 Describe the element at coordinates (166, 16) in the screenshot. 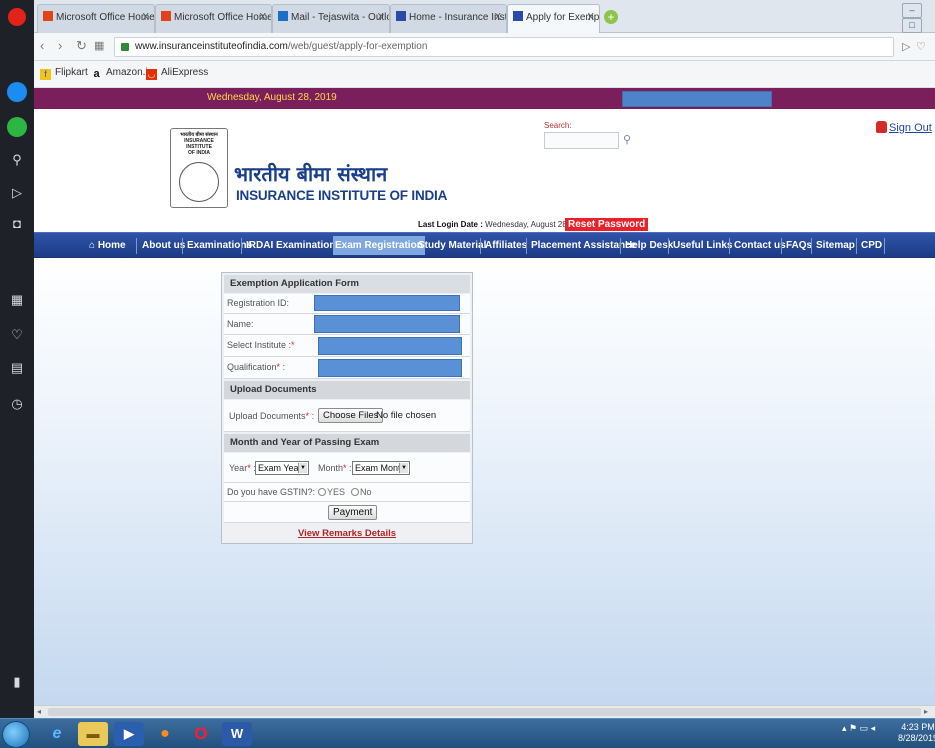

I see `office-icon` at that location.